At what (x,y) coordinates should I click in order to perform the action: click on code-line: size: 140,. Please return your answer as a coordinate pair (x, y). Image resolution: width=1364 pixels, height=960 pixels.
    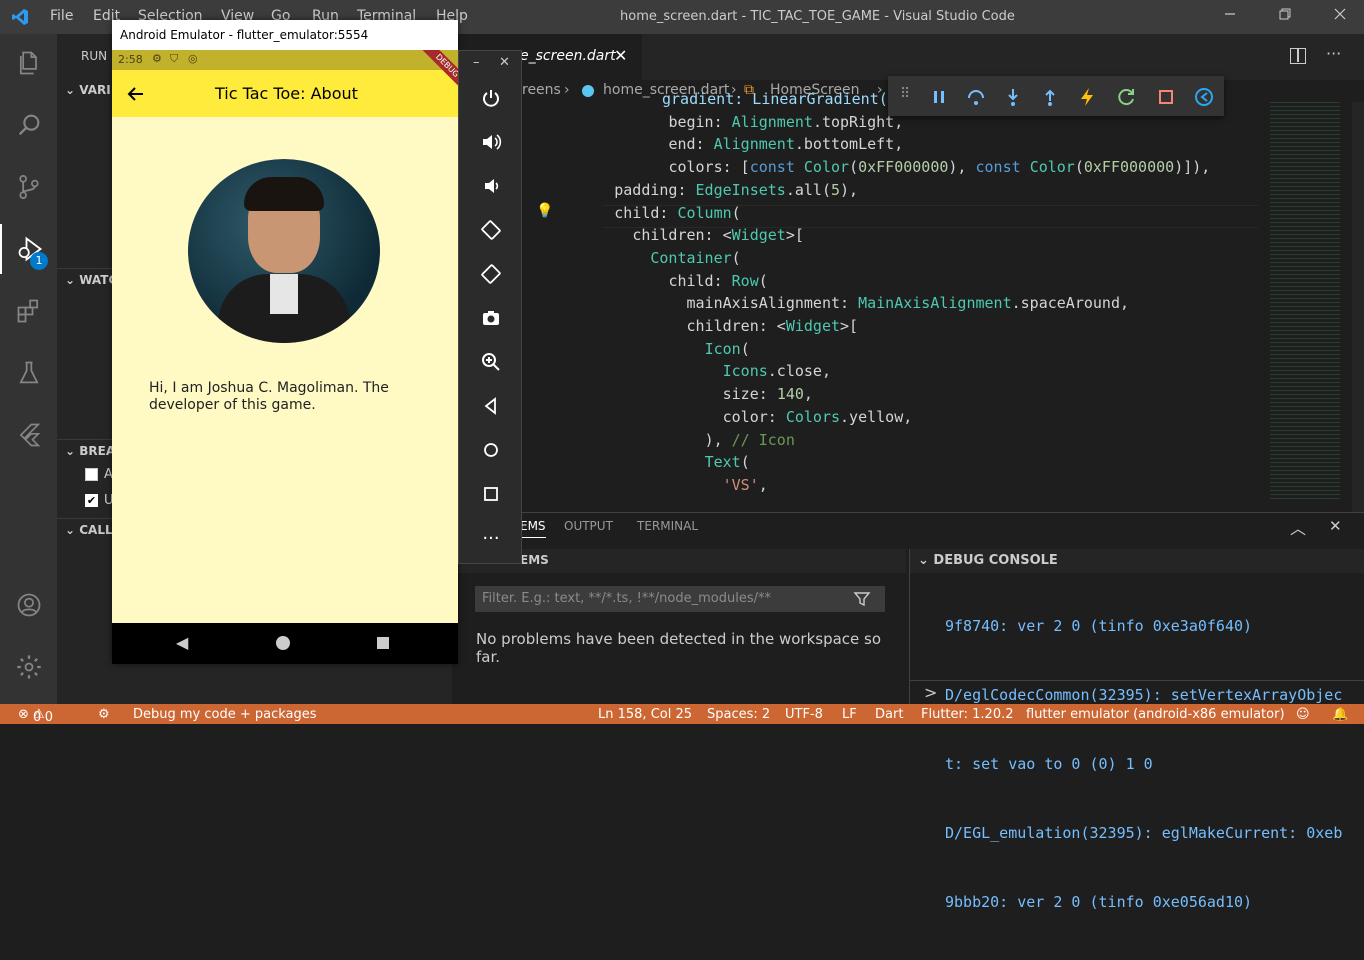
    Looking at the image, I should click on (767, 394).